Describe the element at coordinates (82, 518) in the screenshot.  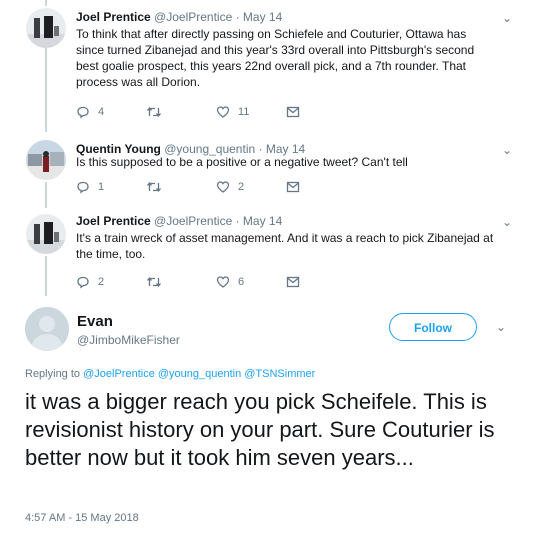
I see `timestamp: 4:57 AM - 15 May 2018` at that location.